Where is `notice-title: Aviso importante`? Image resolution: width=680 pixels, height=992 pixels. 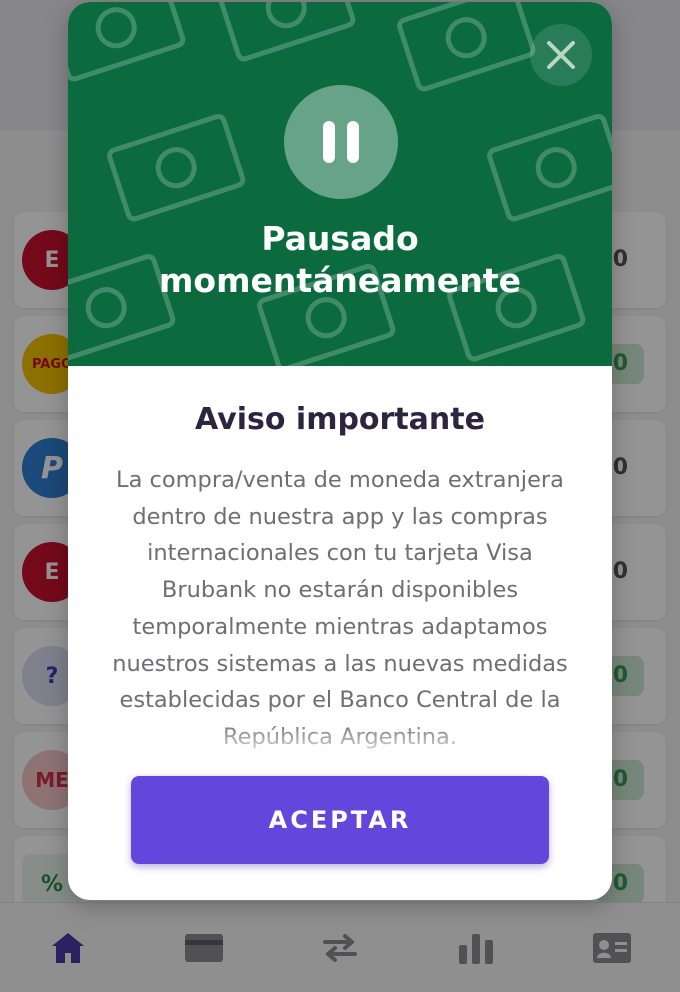 notice-title: Aviso importante is located at coordinates (340, 419).